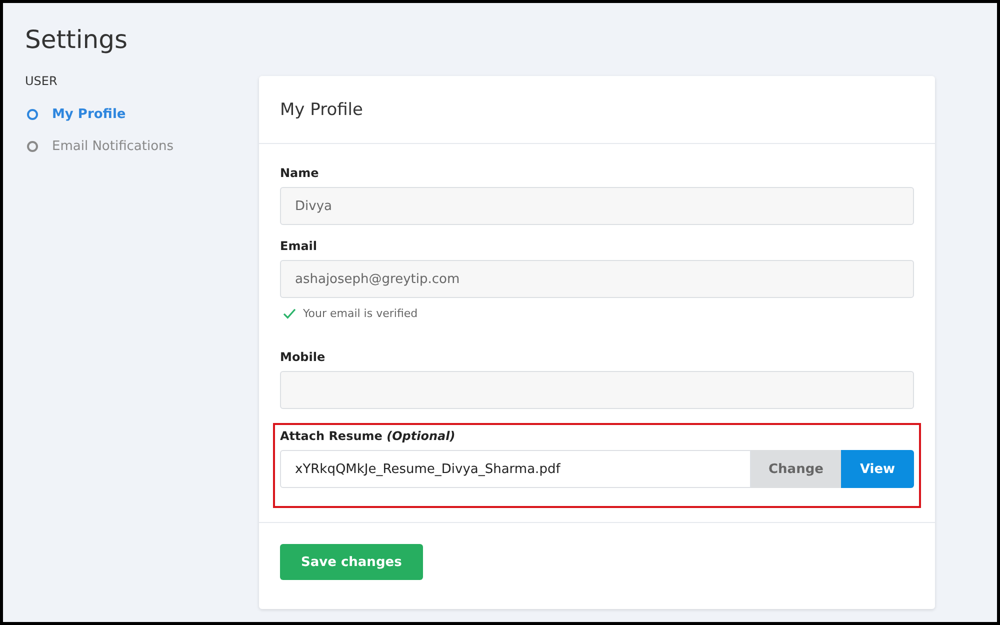 The height and width of the screenshot is (625, 1000). What do you see at coordinates (41, 81) in the screenshot?
I see `sidebar-section-label: USER` at bounding box center [41, 81].